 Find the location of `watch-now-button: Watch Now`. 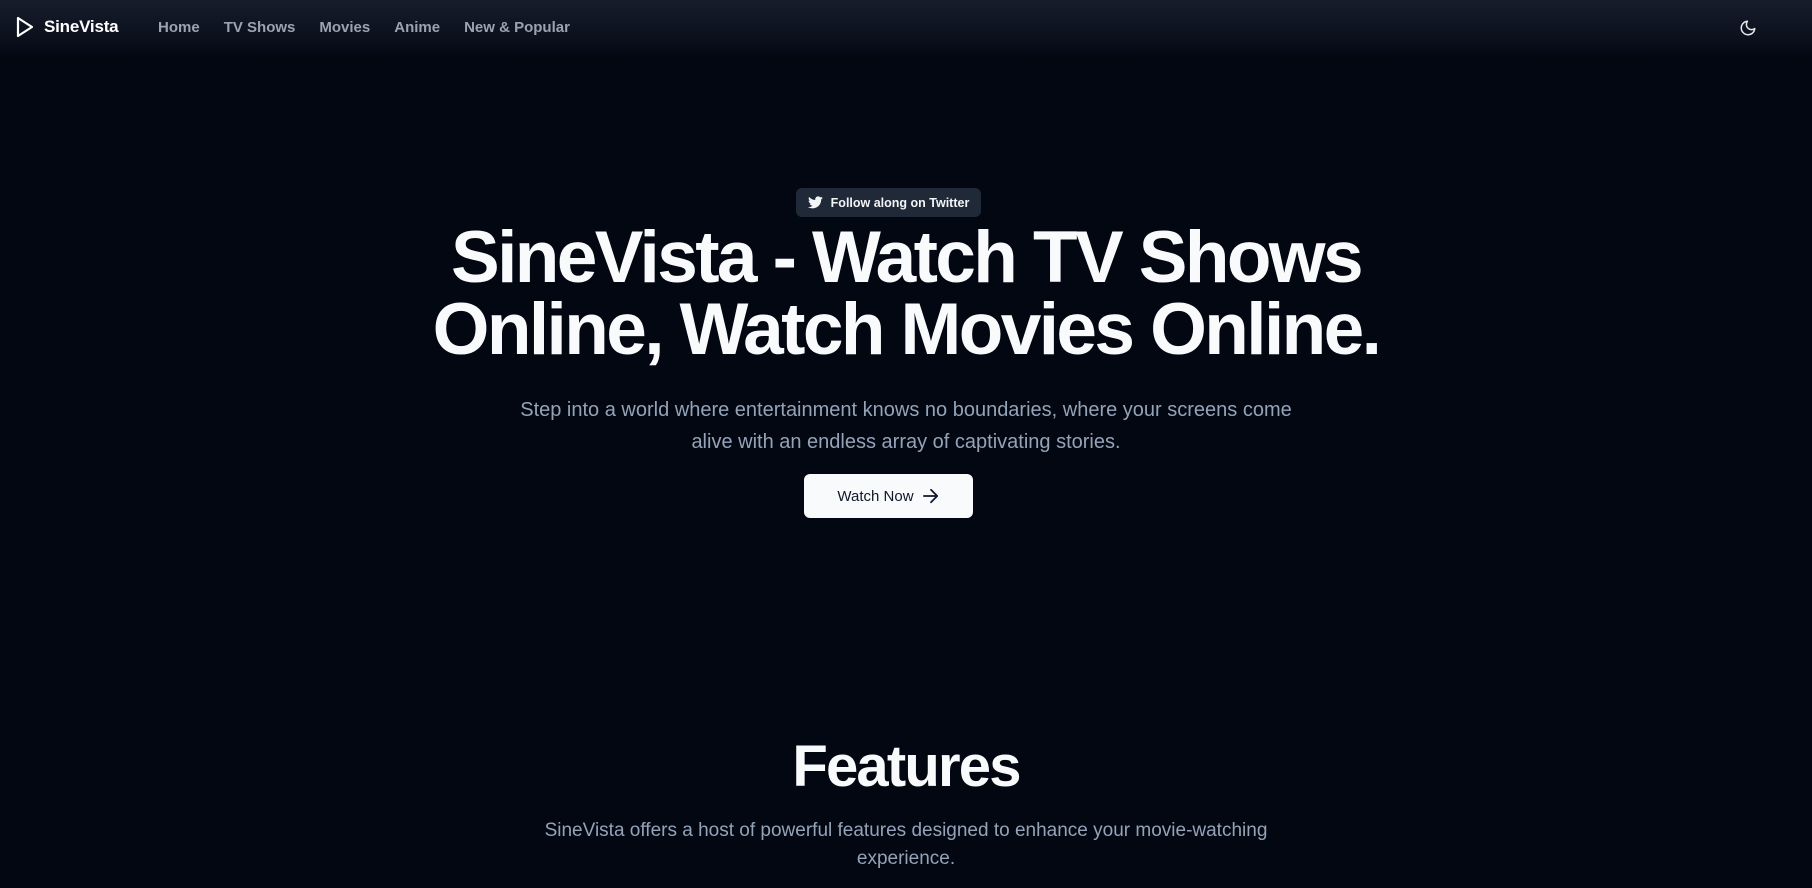

watch-now-button: Watch Now is located at coordinates (888, 496).